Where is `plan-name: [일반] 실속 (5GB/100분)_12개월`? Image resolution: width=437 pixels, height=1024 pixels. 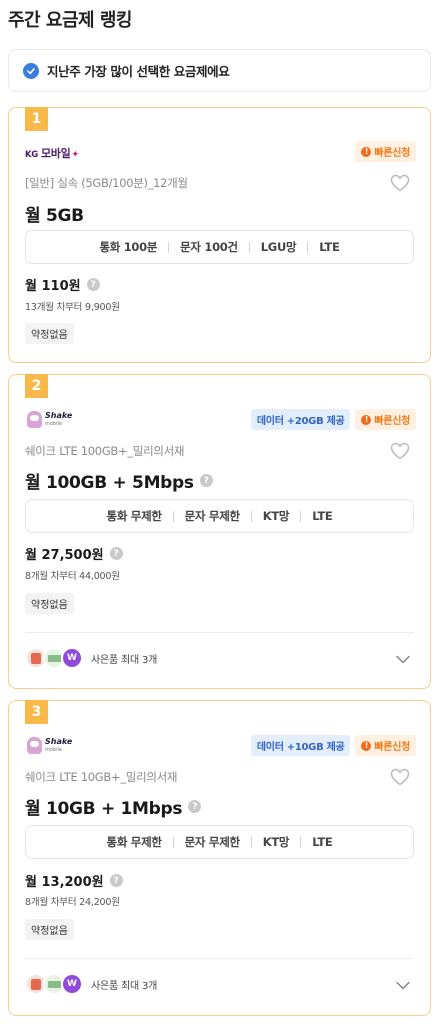 plan-name: [일반] 실속 (5GB/100분)_12개월 is located at coordinates (106, 183).